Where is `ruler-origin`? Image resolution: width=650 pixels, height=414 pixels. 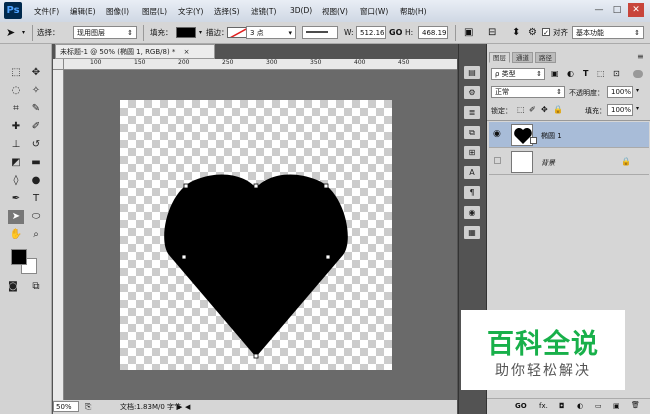
ruler-origin is located at coordinates (58, 64).